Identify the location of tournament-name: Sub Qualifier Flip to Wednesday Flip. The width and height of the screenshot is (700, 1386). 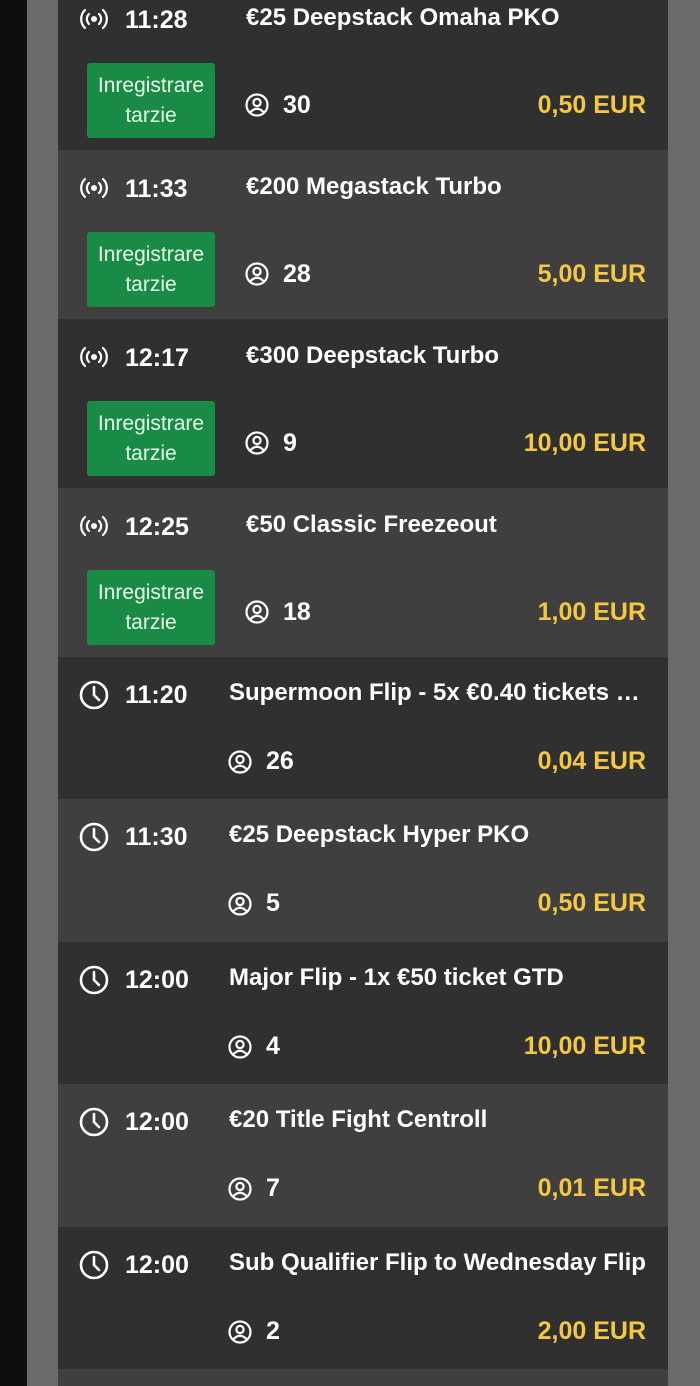
(437, 1262).